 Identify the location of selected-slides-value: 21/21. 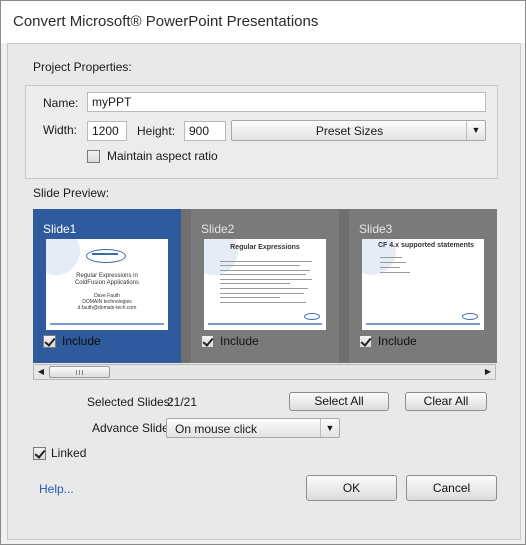
(182, 402).